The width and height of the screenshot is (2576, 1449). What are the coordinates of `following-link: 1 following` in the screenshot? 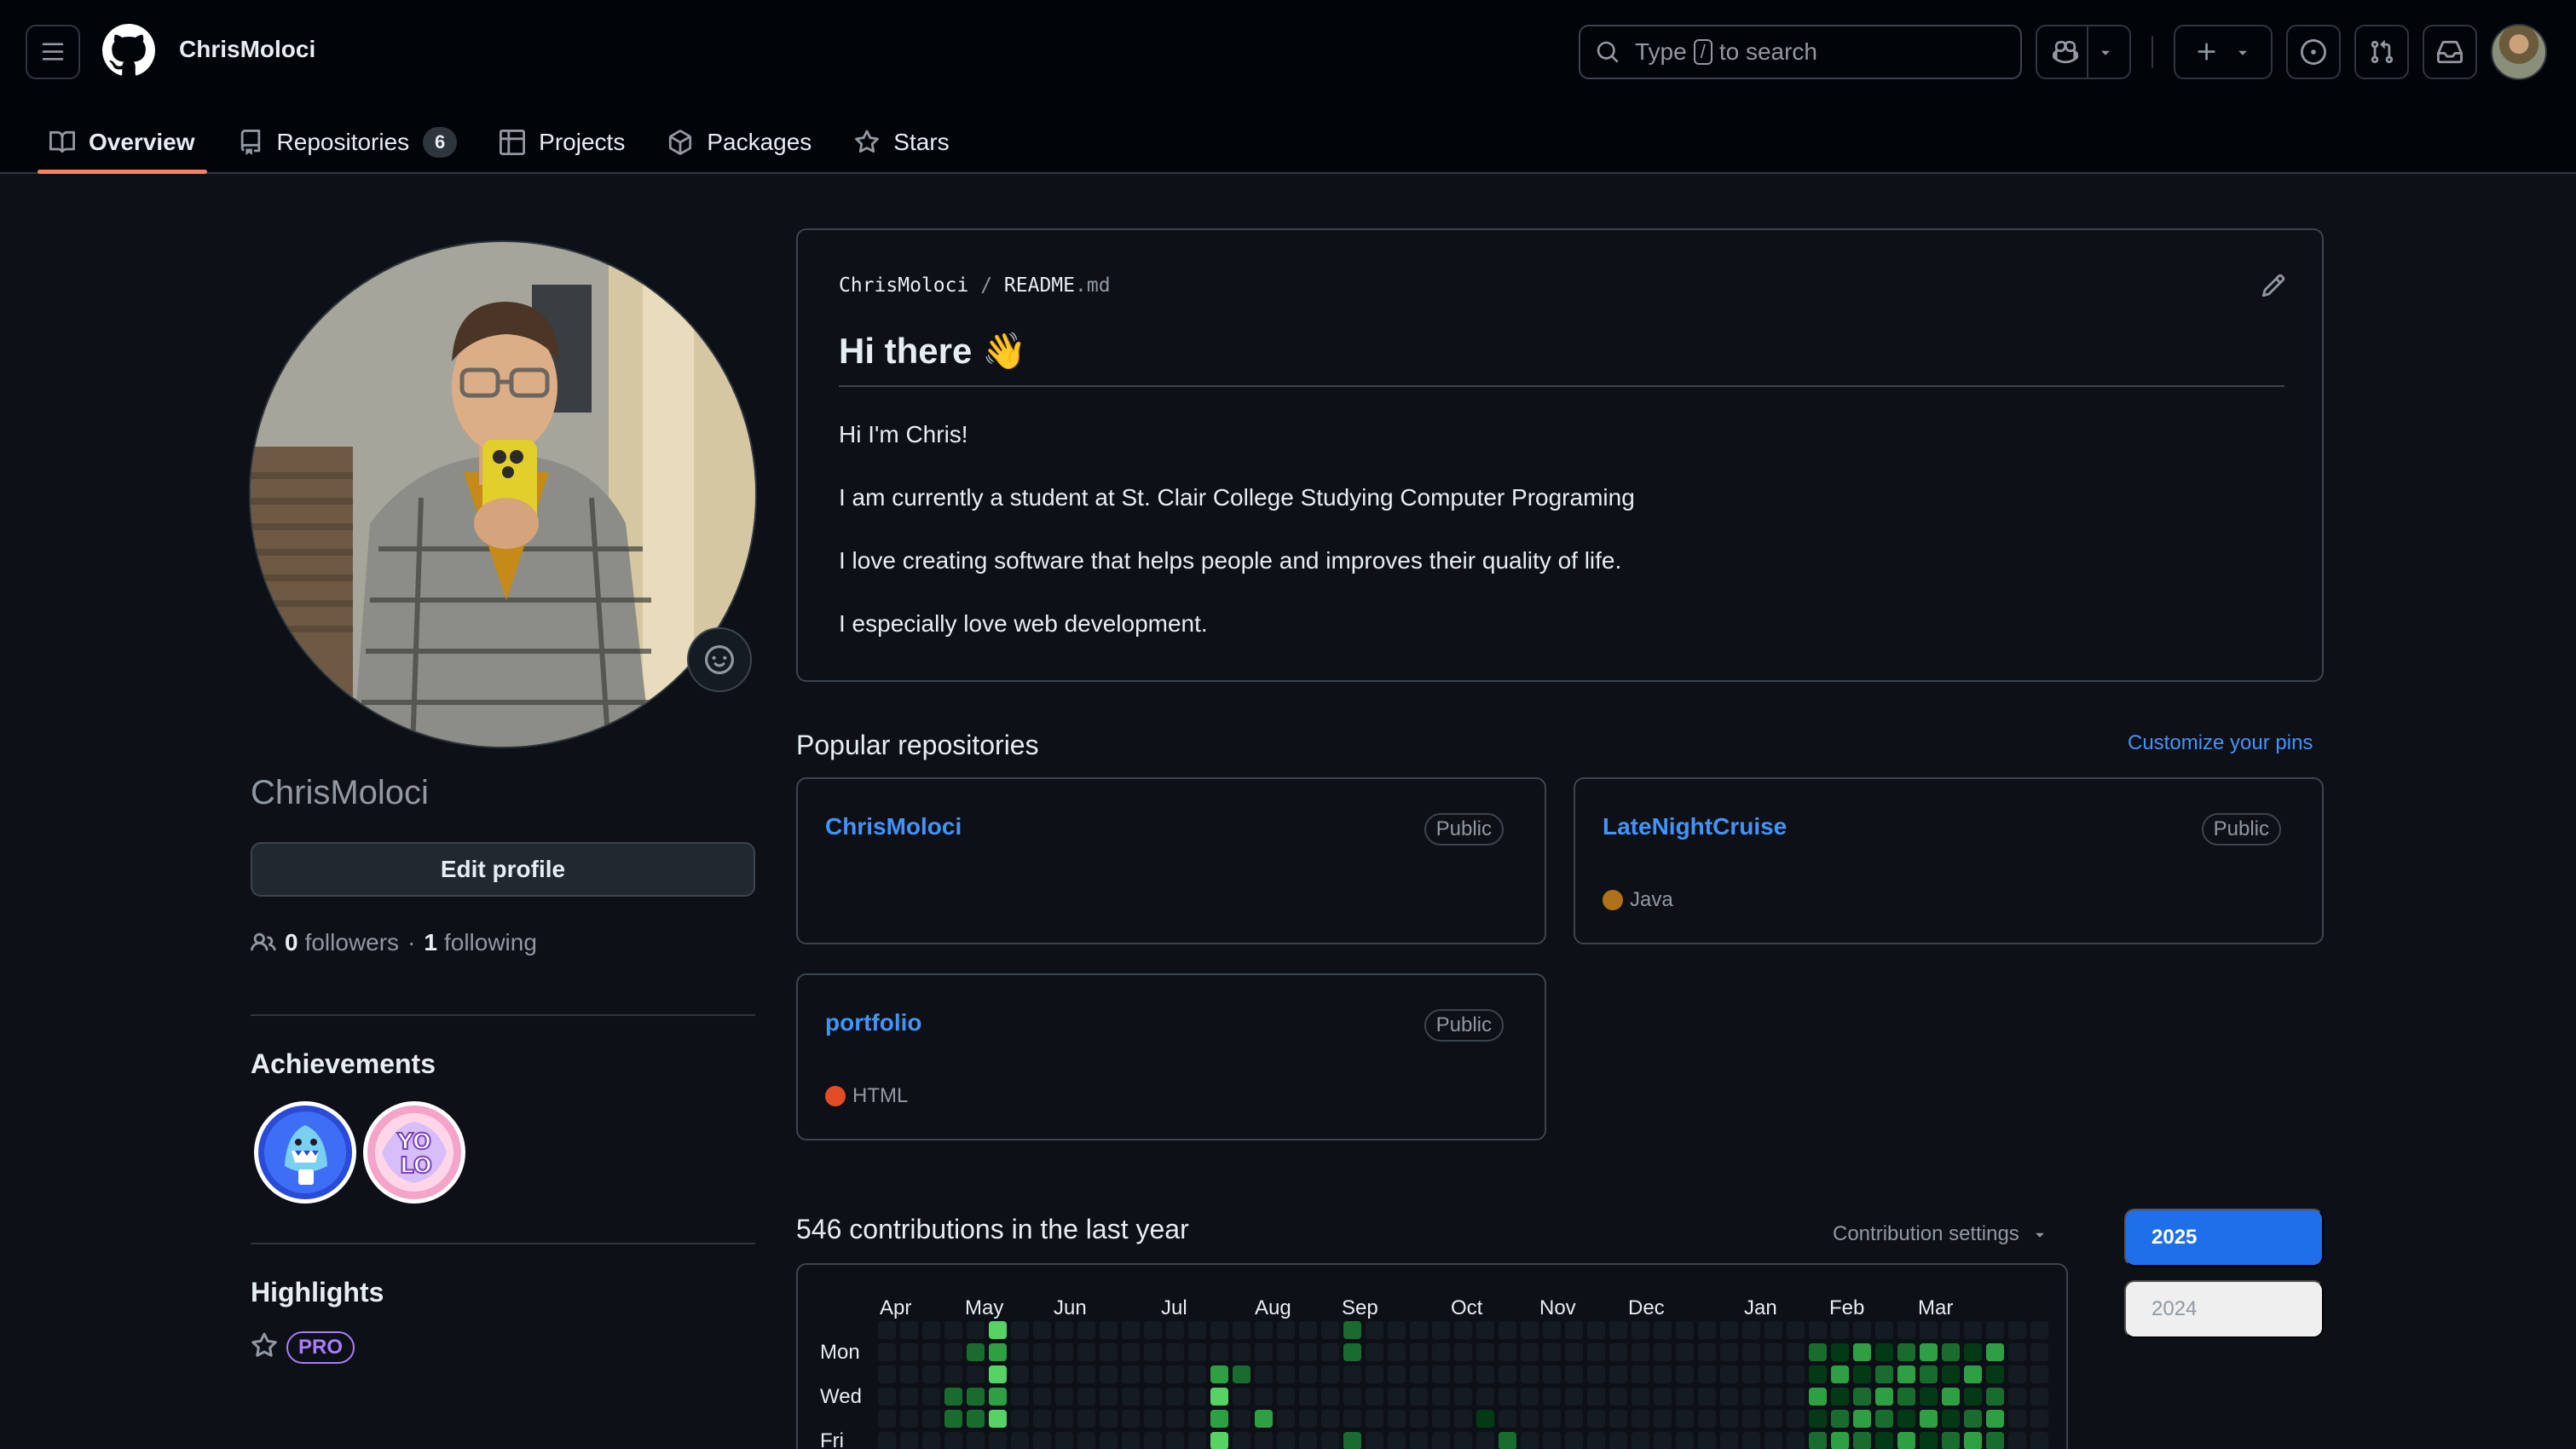 It's located at (480, 942).